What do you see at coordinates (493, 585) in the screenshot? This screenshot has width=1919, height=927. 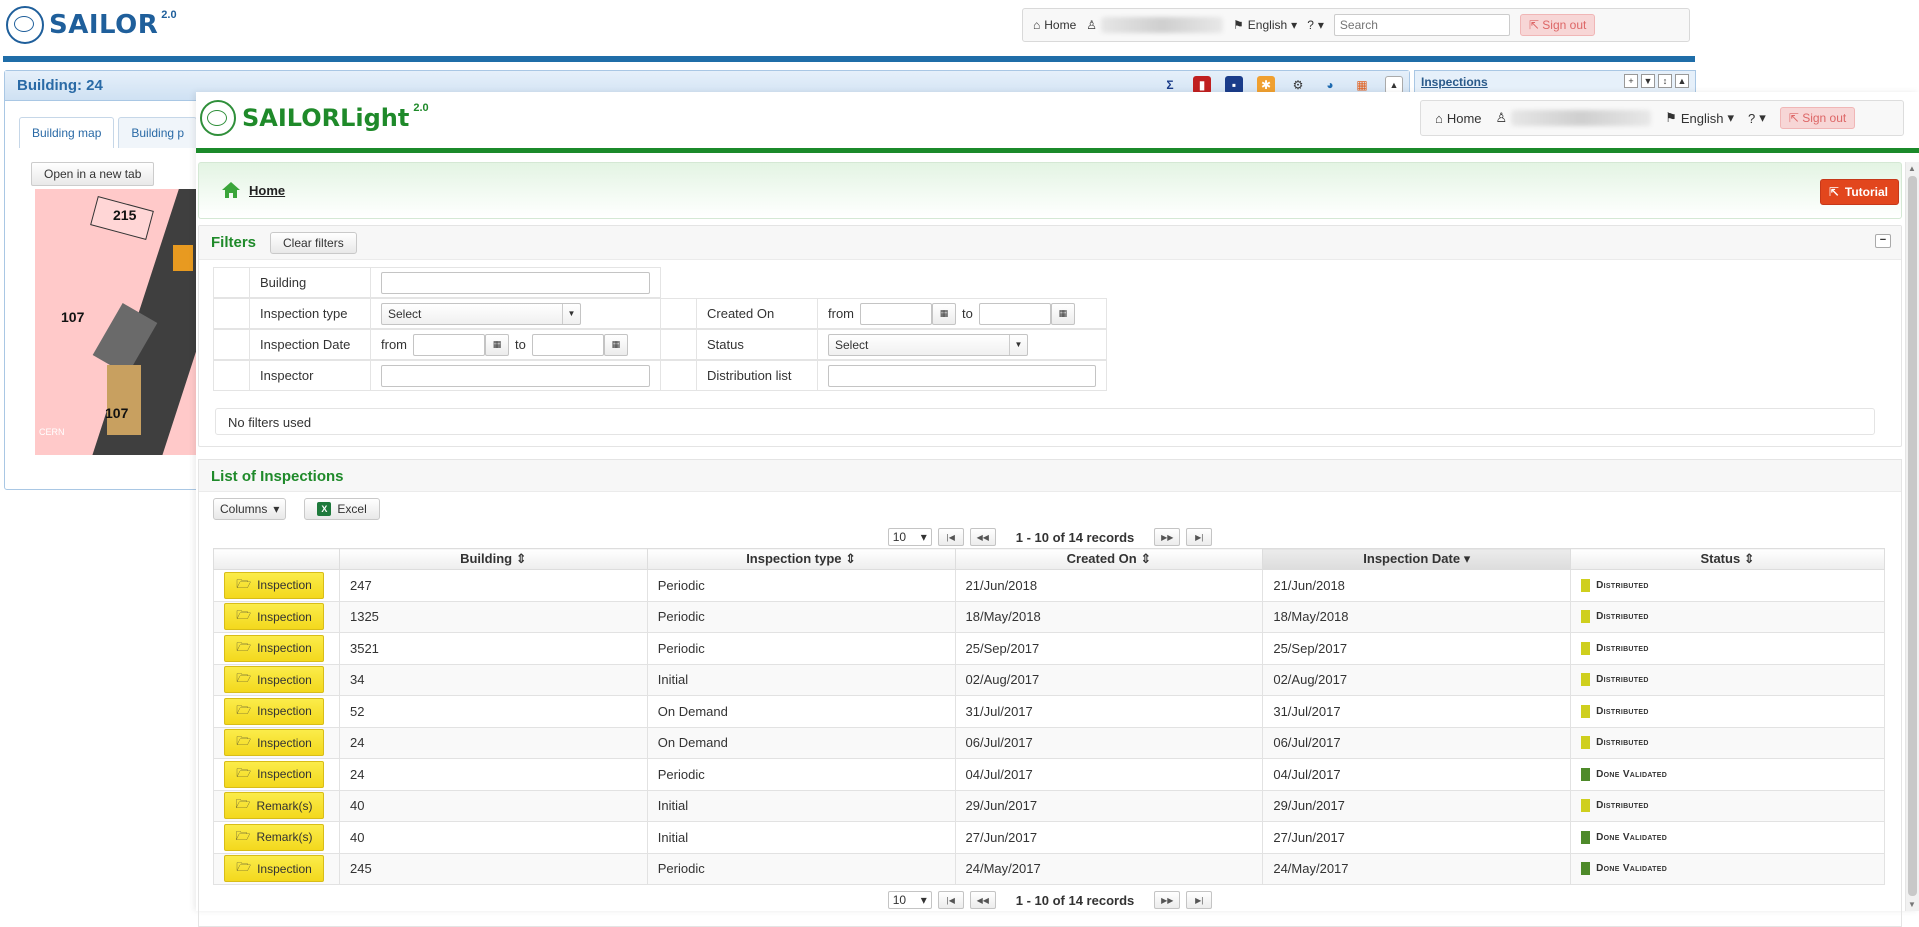 I see `cell-building: 247` at bounding box center [493, 585].